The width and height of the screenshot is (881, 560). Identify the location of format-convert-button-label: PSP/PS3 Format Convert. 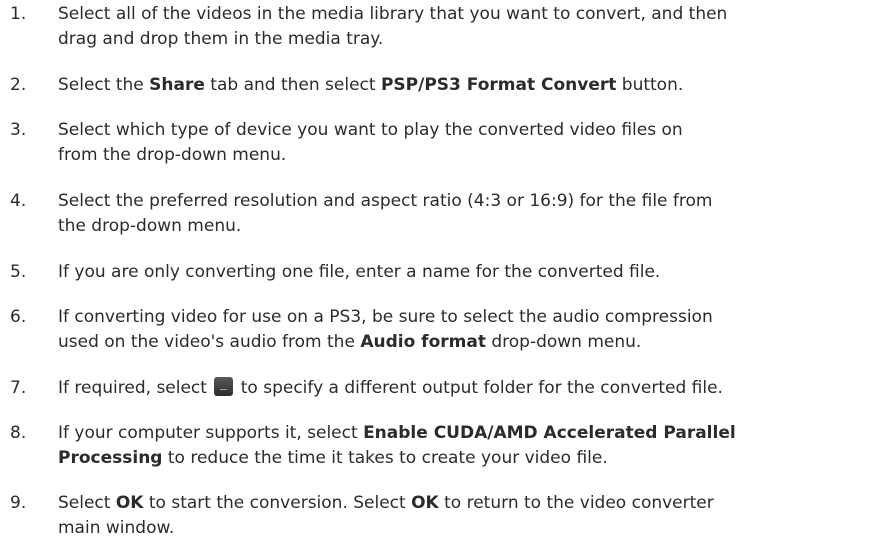
(498, 85).